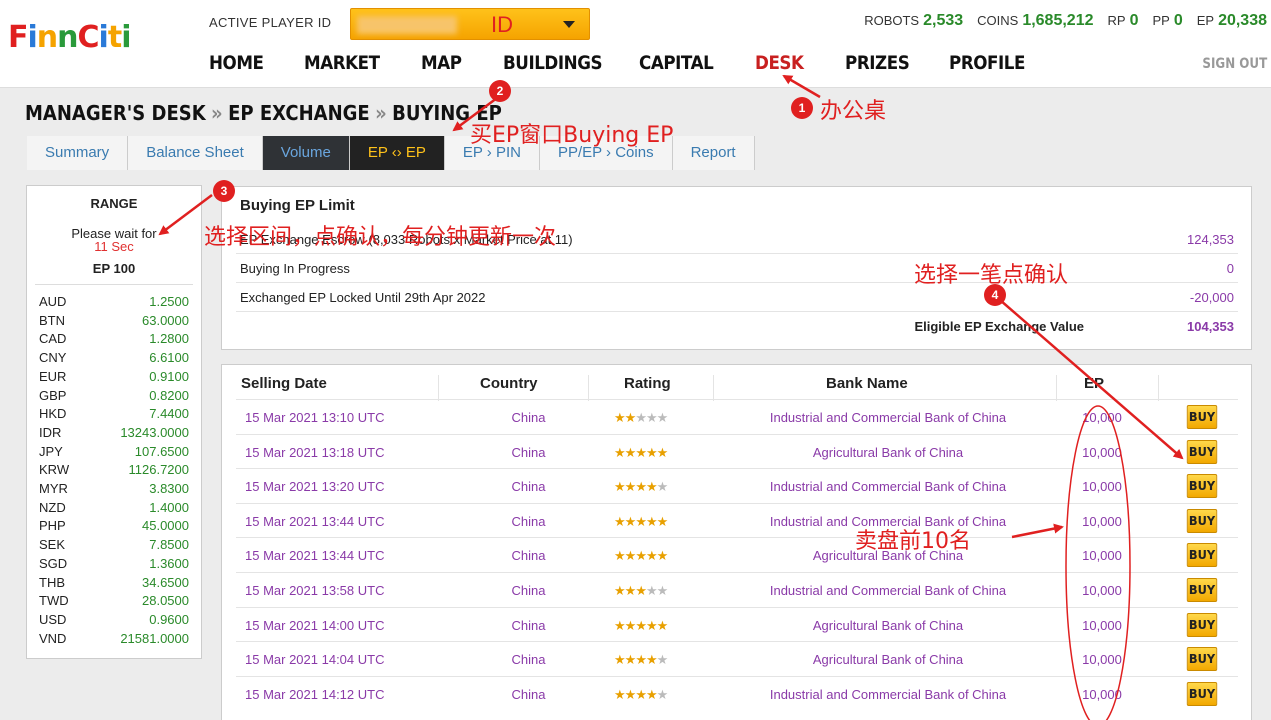 This screenshot has width=1271, height=720. I want to click on annotation-badge-4: 4, so click(995, 295).